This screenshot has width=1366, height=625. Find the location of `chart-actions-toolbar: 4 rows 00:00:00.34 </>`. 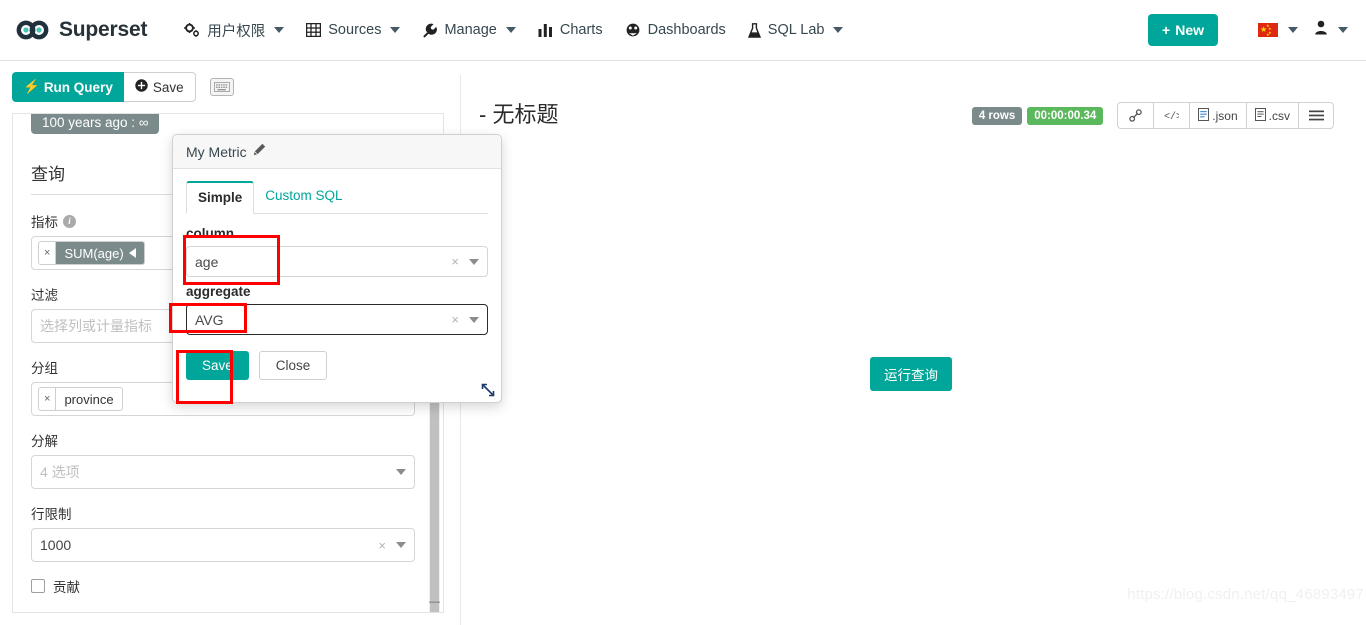

chart-actions-toolbar: 4 rows 00:00:00.34 </> is located at coordinates (1152, 115).